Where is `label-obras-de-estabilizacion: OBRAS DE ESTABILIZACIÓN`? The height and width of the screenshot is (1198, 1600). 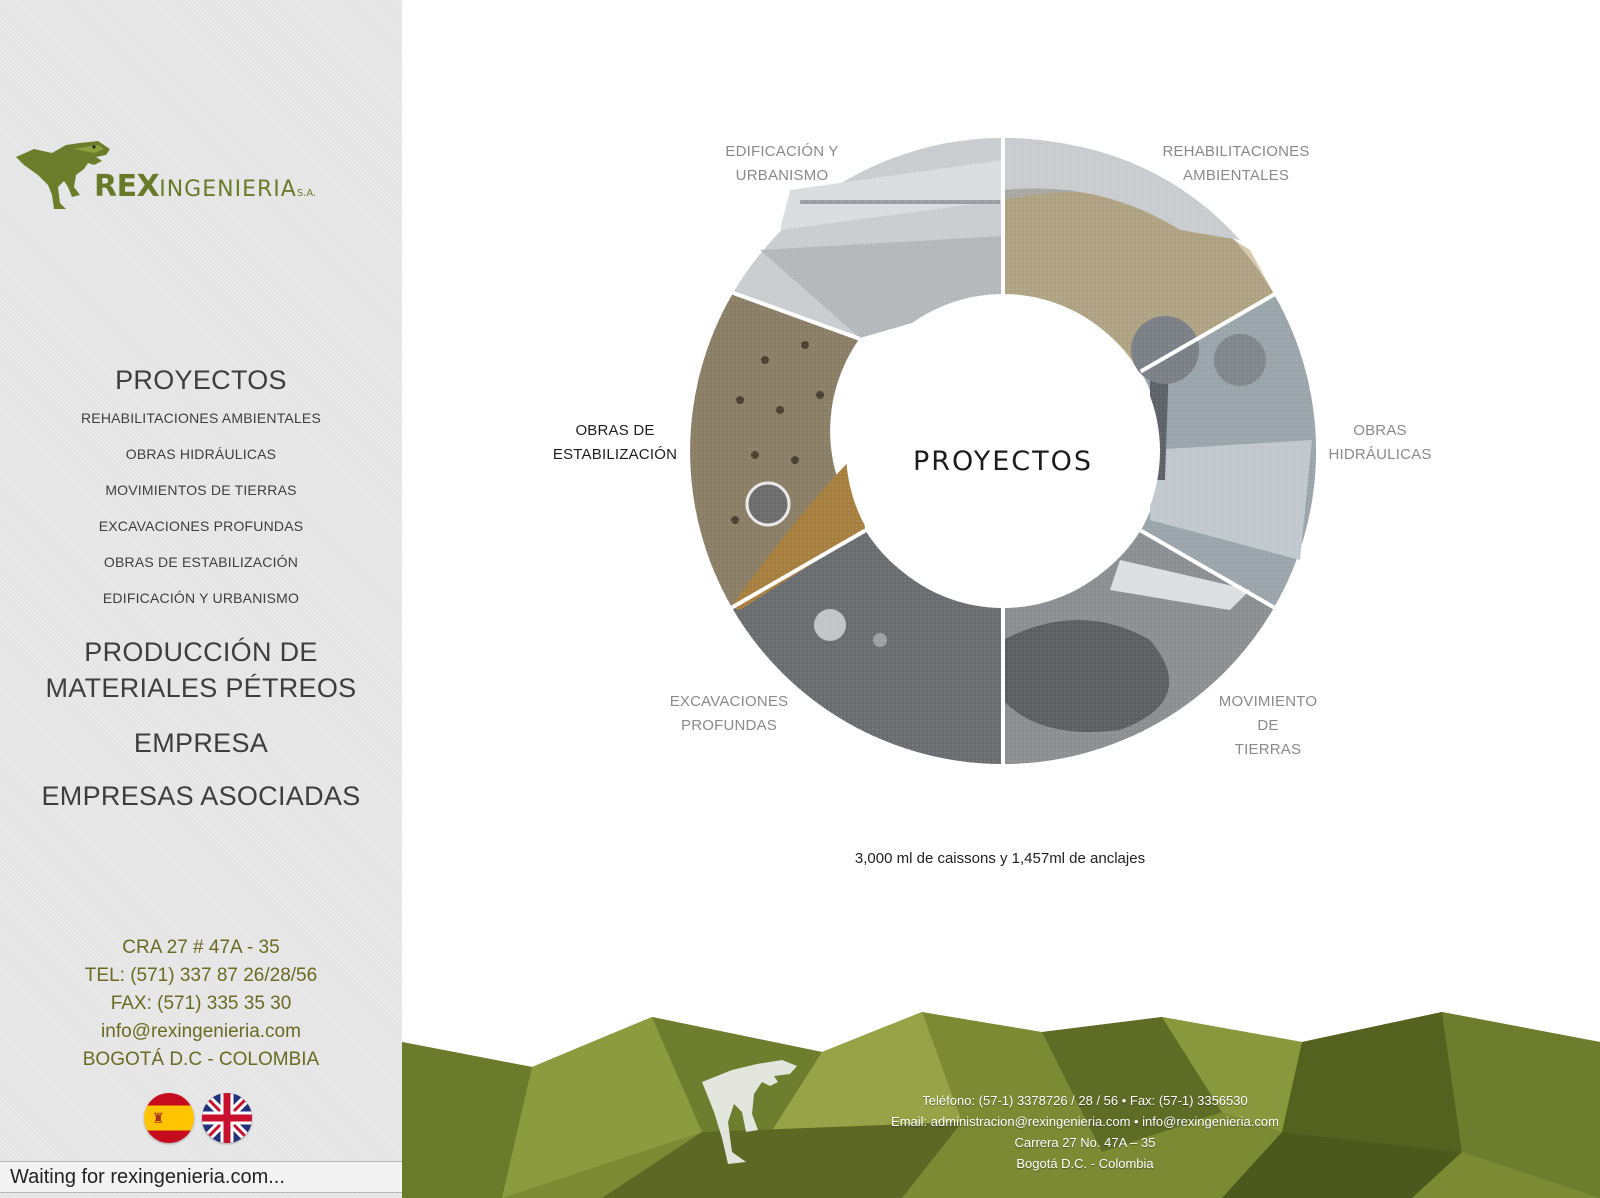 label-obras-de-estabilizacion: OBRAS DE ESTABILIZACIÓN is located at coordinates (615, 443).